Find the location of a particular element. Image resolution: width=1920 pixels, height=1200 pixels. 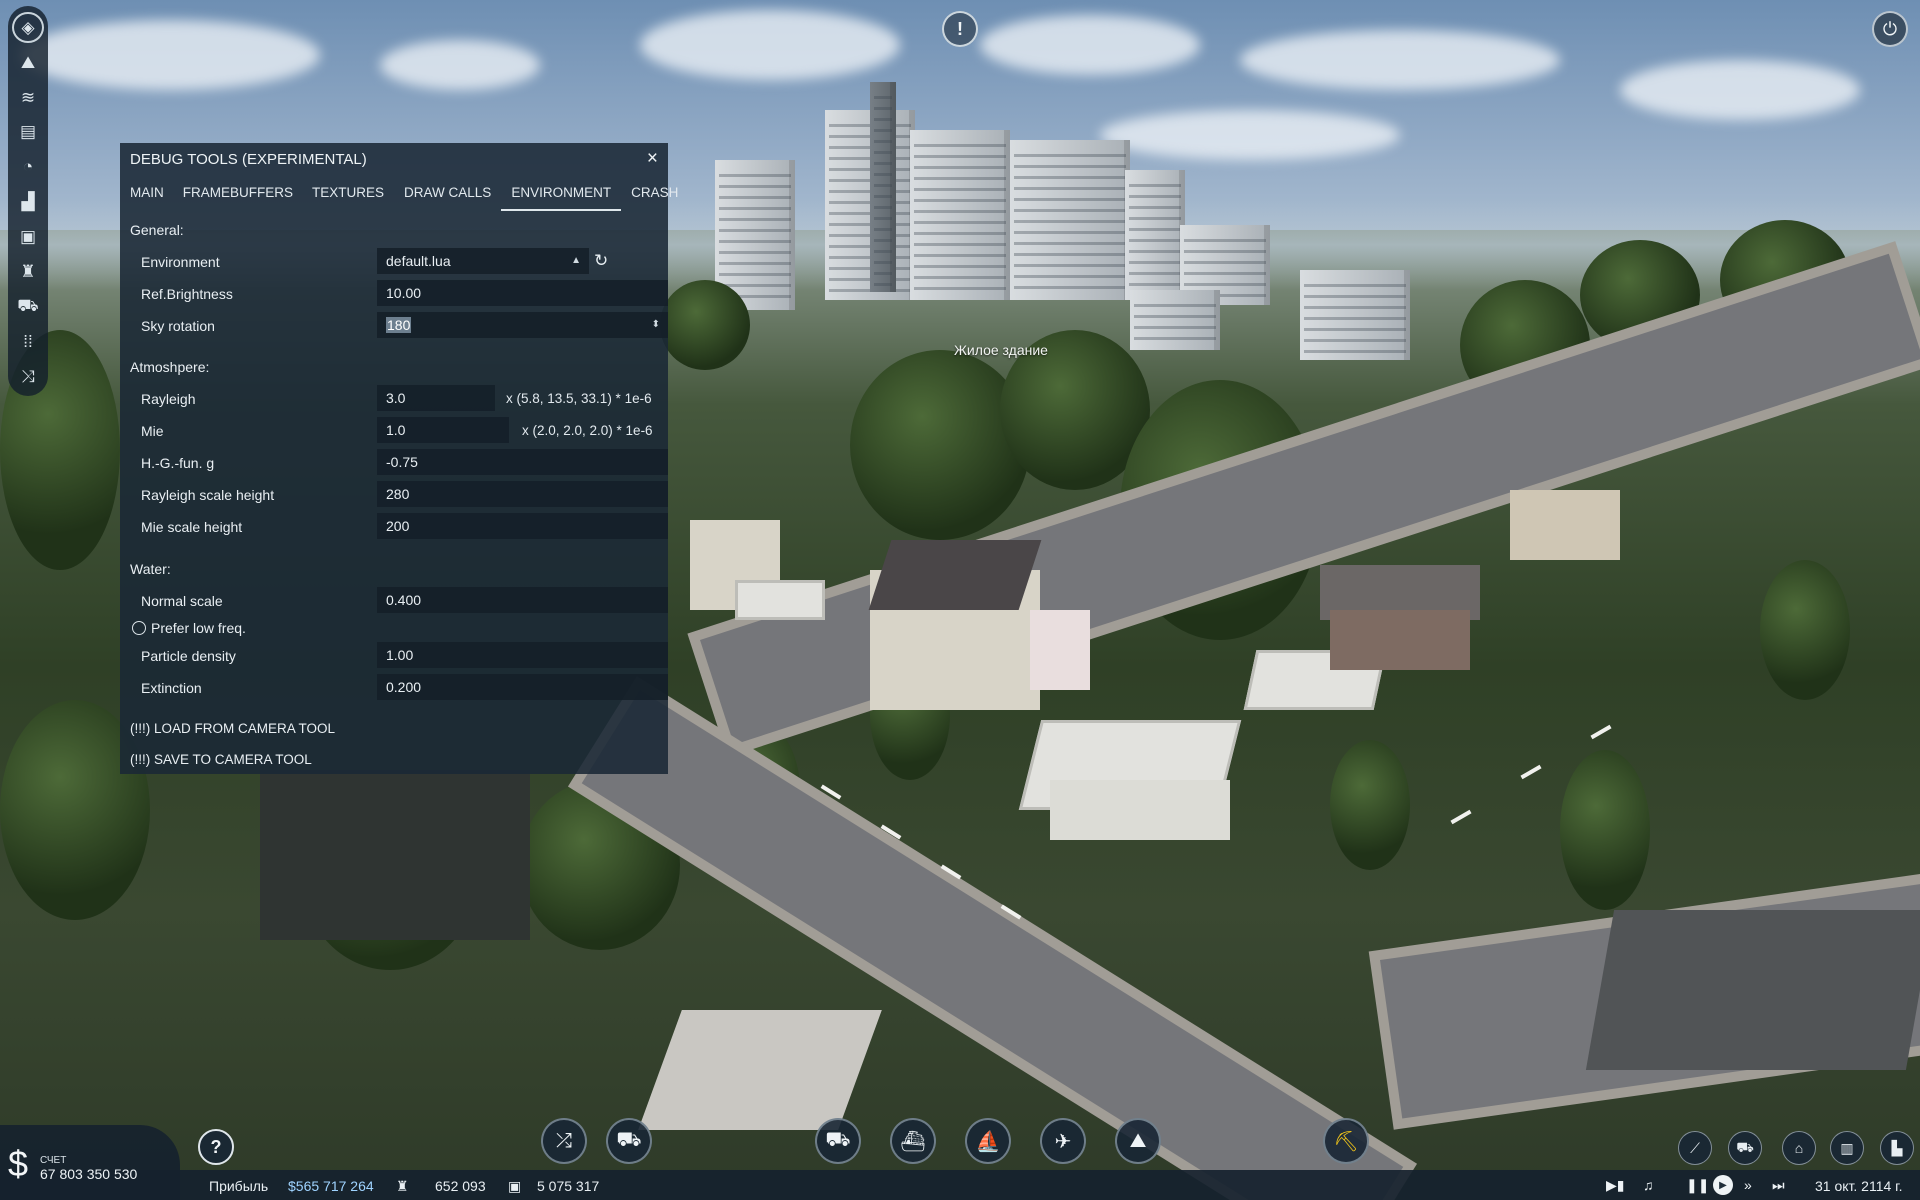

mie-scale-label: Mie scale height is located at coordinates (192, 527).